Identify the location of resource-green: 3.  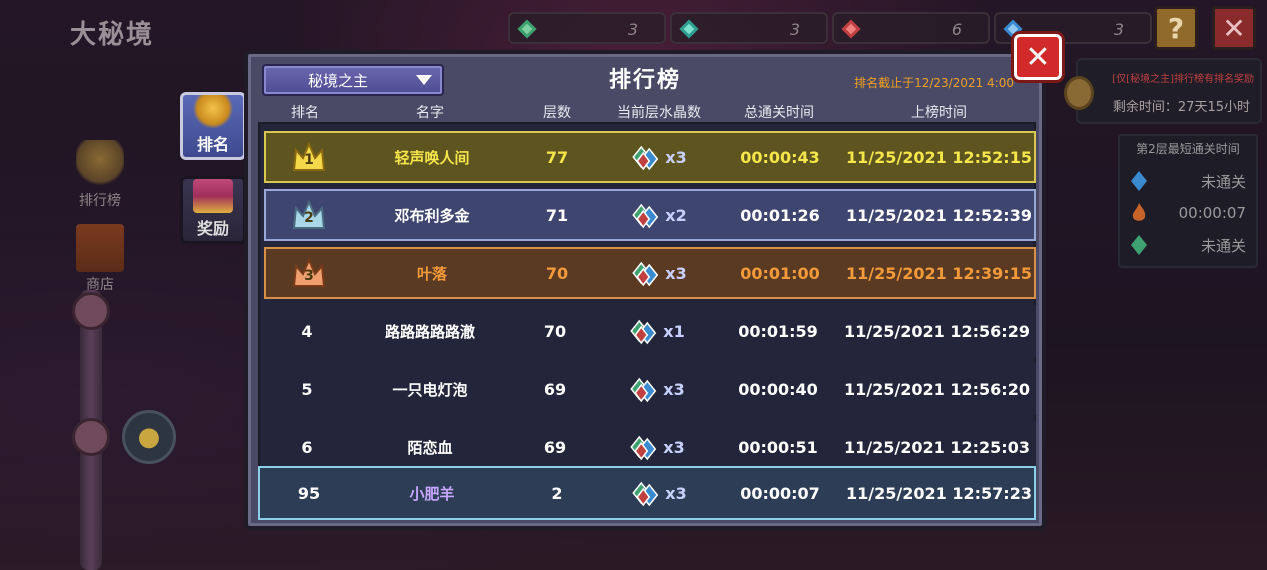
(587, 28).